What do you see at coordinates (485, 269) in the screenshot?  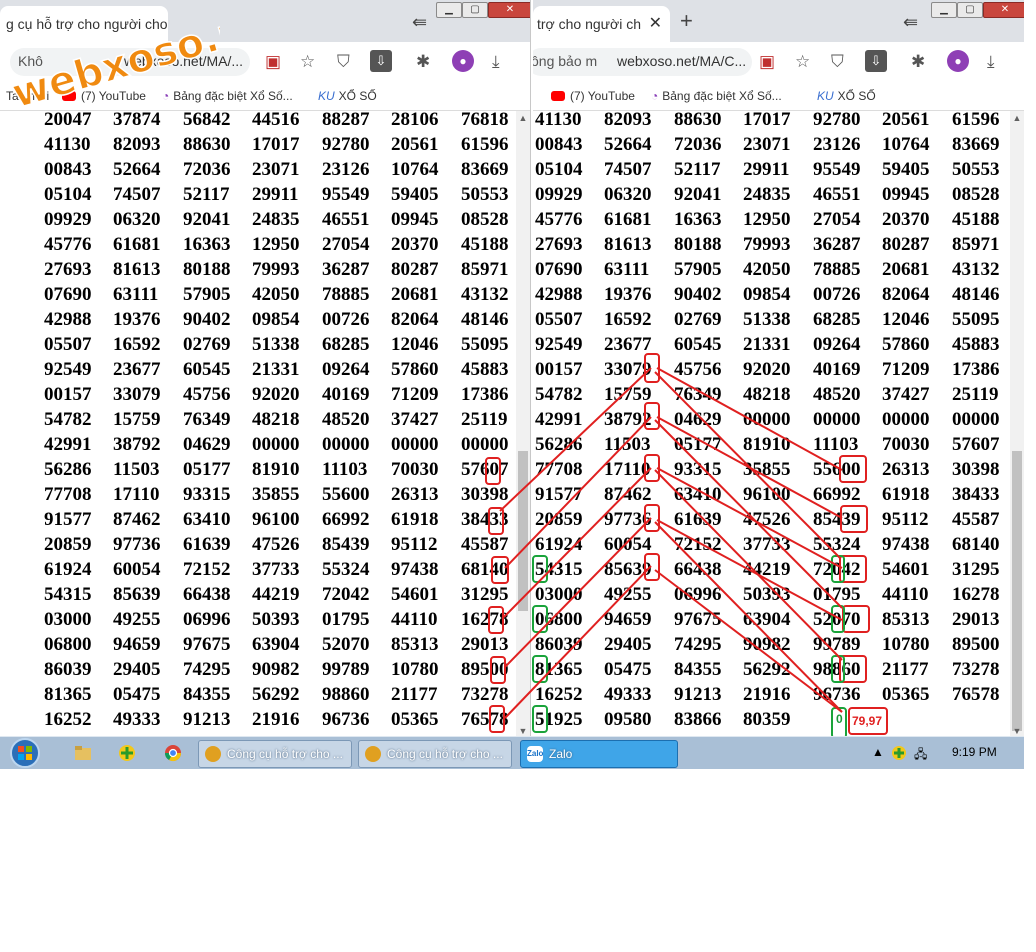 I see `number-cell: 85971` at bounding box center [485, 269].